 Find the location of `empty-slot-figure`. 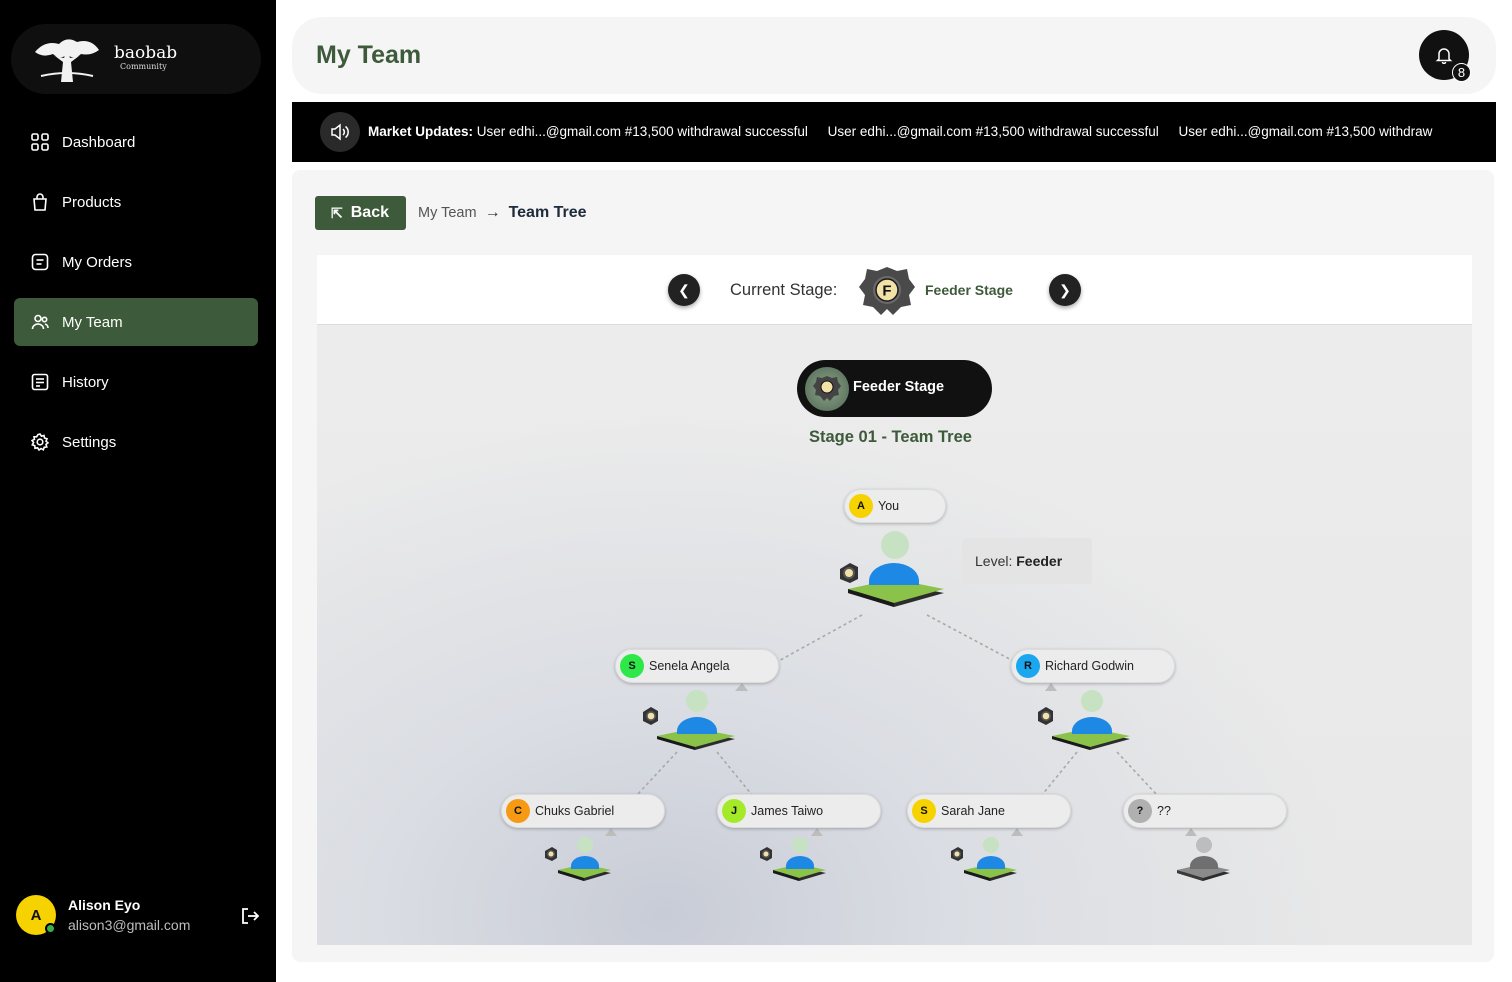

empty-slot-figure is located at coordinates (1203, 859).